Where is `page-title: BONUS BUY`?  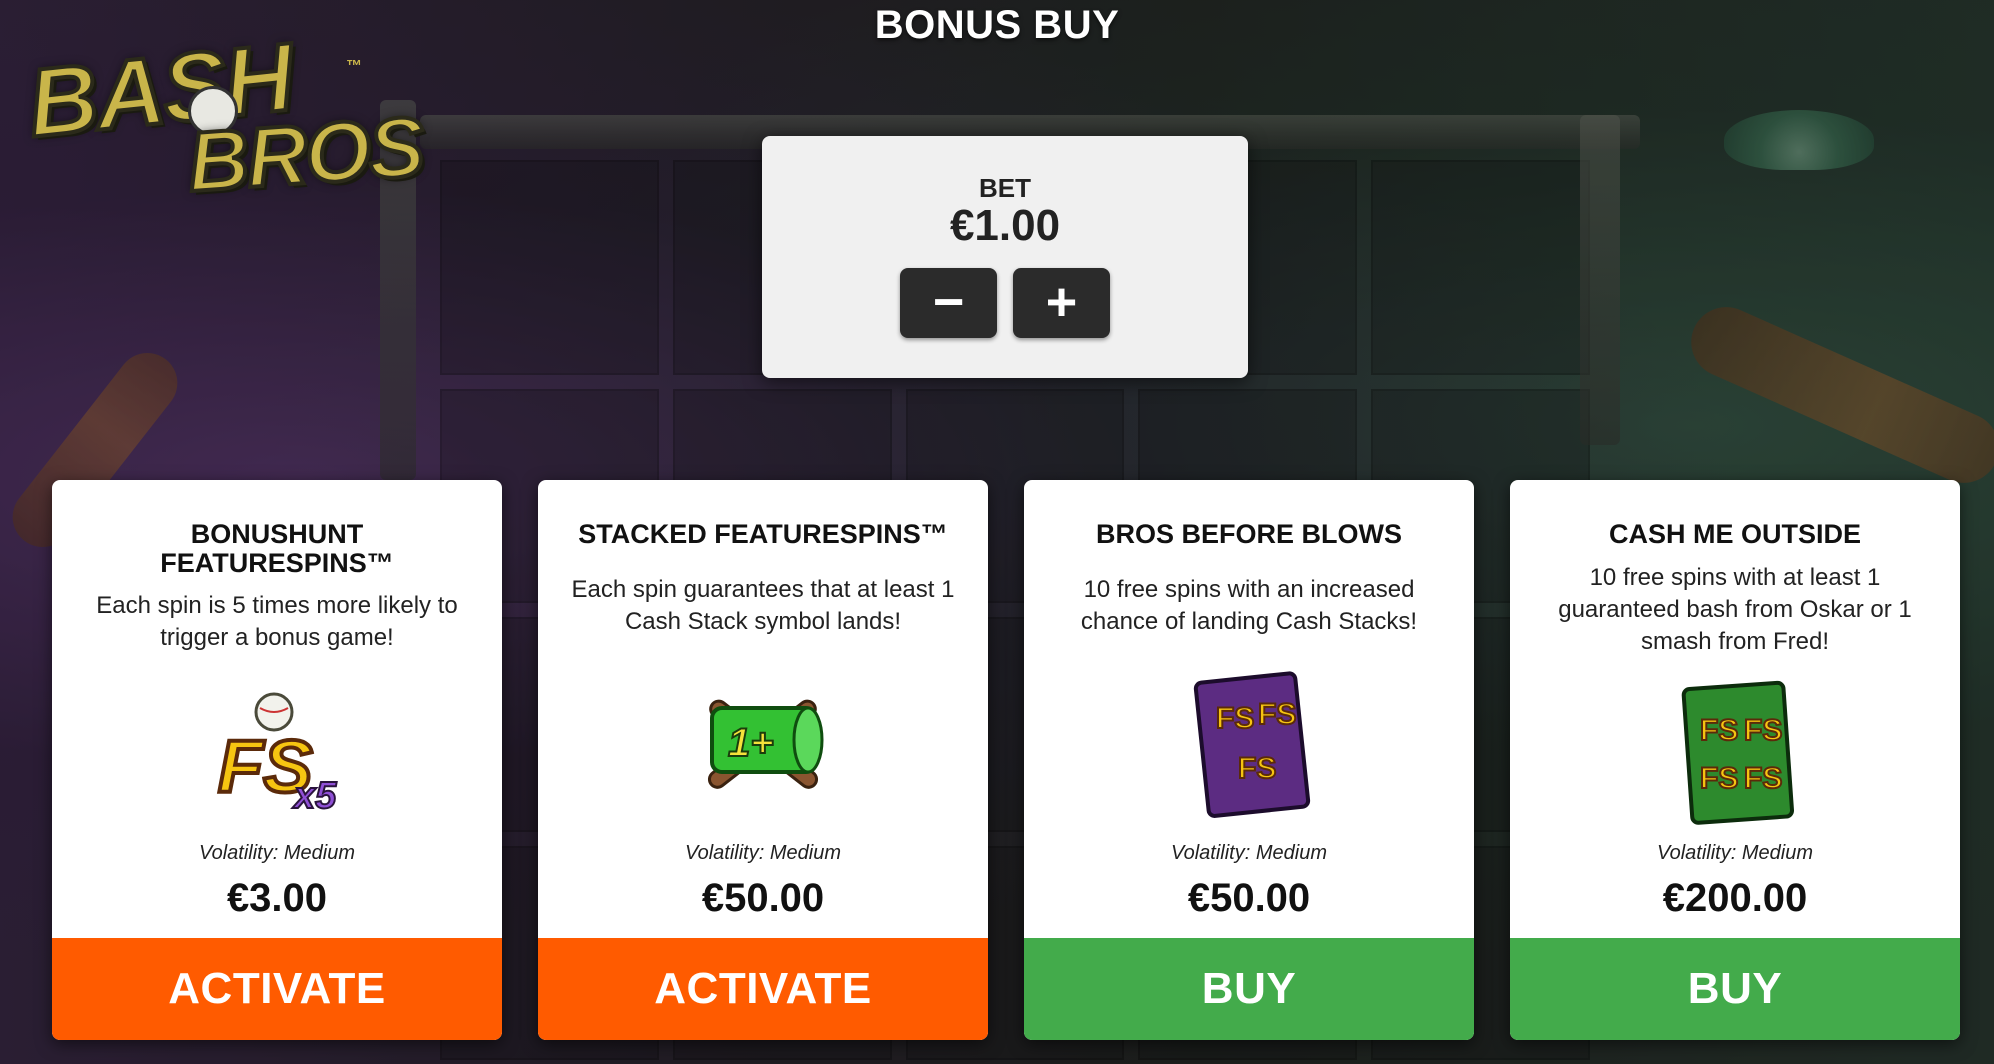 page-title: BONUS BUY is located at coordinates (997, 25).